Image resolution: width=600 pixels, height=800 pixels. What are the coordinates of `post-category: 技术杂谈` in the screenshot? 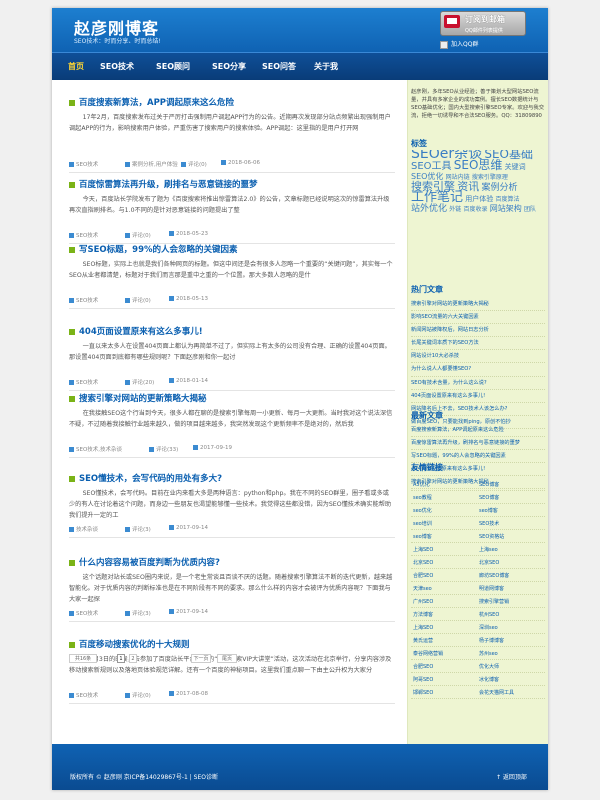 It's located at (83, 529).